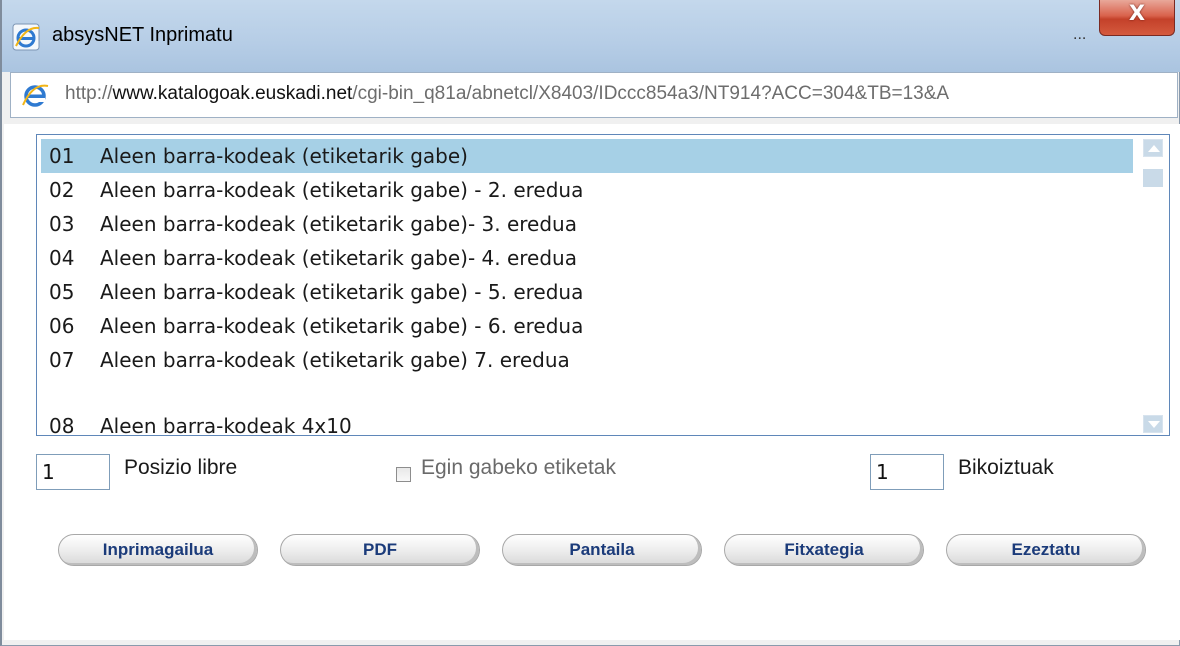 The height and width of the screenshot is (646, 1180). Describe the element at coordinates (62, 360) in the screenshot. I see `list-item-number: 07` at that location.